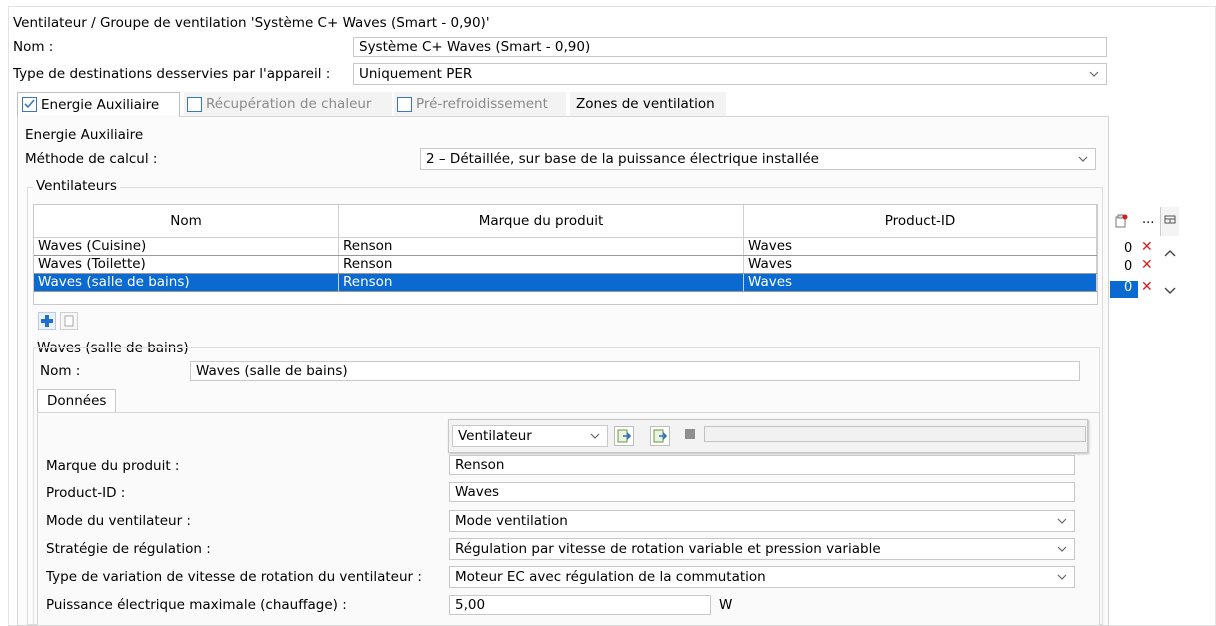 Image resolution: width=1216 pixels, height=626 pixels. What do you see at coordinates (60, 371) in the screenshot?
I see `detail-name-label: Nom :` at bounding box center [60, 371].